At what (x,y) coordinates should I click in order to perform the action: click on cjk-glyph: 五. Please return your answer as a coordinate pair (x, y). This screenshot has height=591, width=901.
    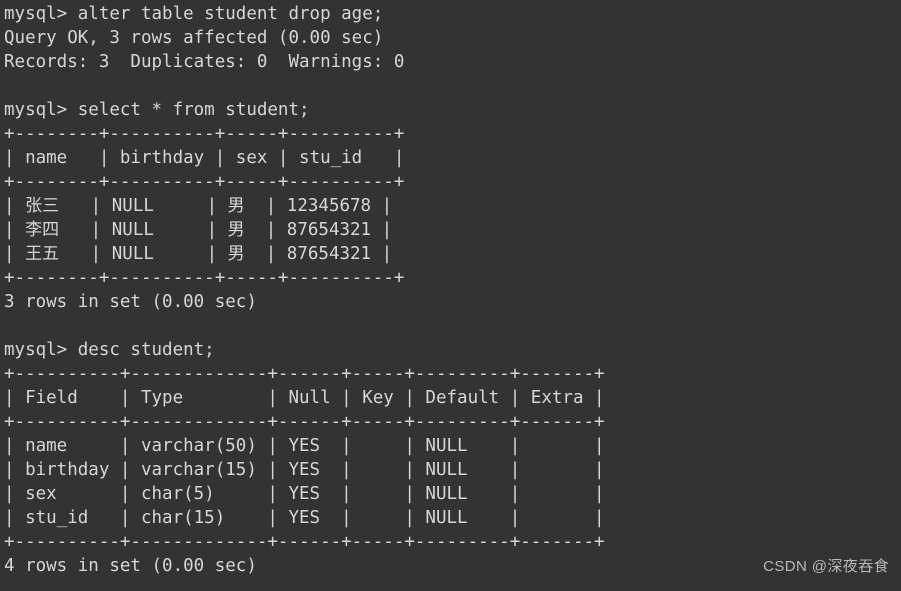
    Looking at the image, I should click on (51, 254).